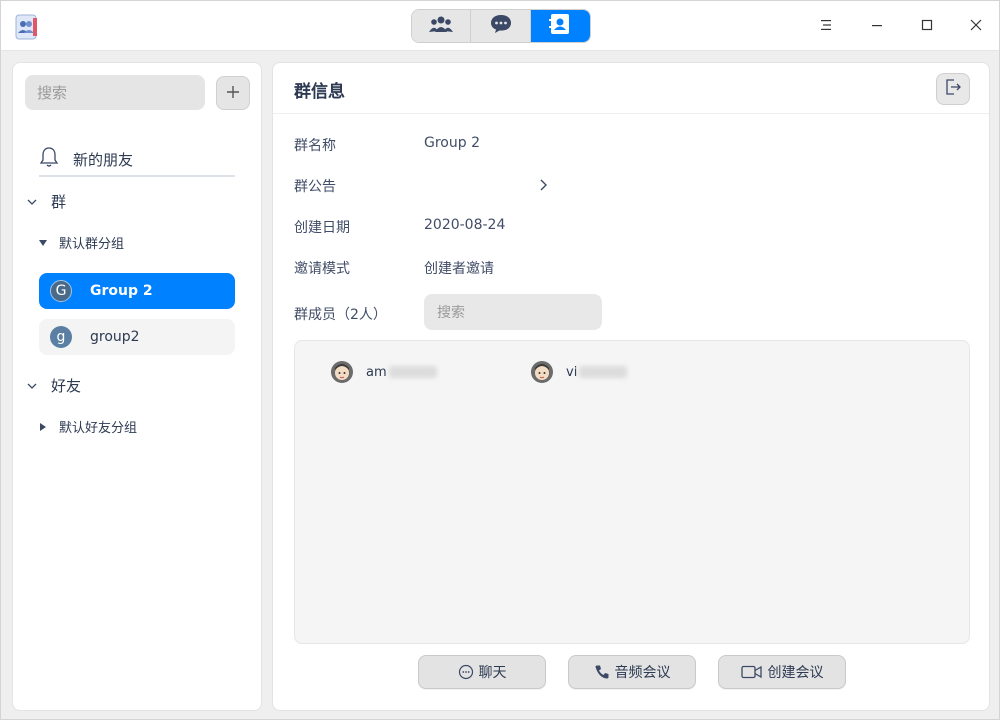 The height and width of the screenshot is (720, 1000). I want to click on nav-tab-group, so click(501, 26).